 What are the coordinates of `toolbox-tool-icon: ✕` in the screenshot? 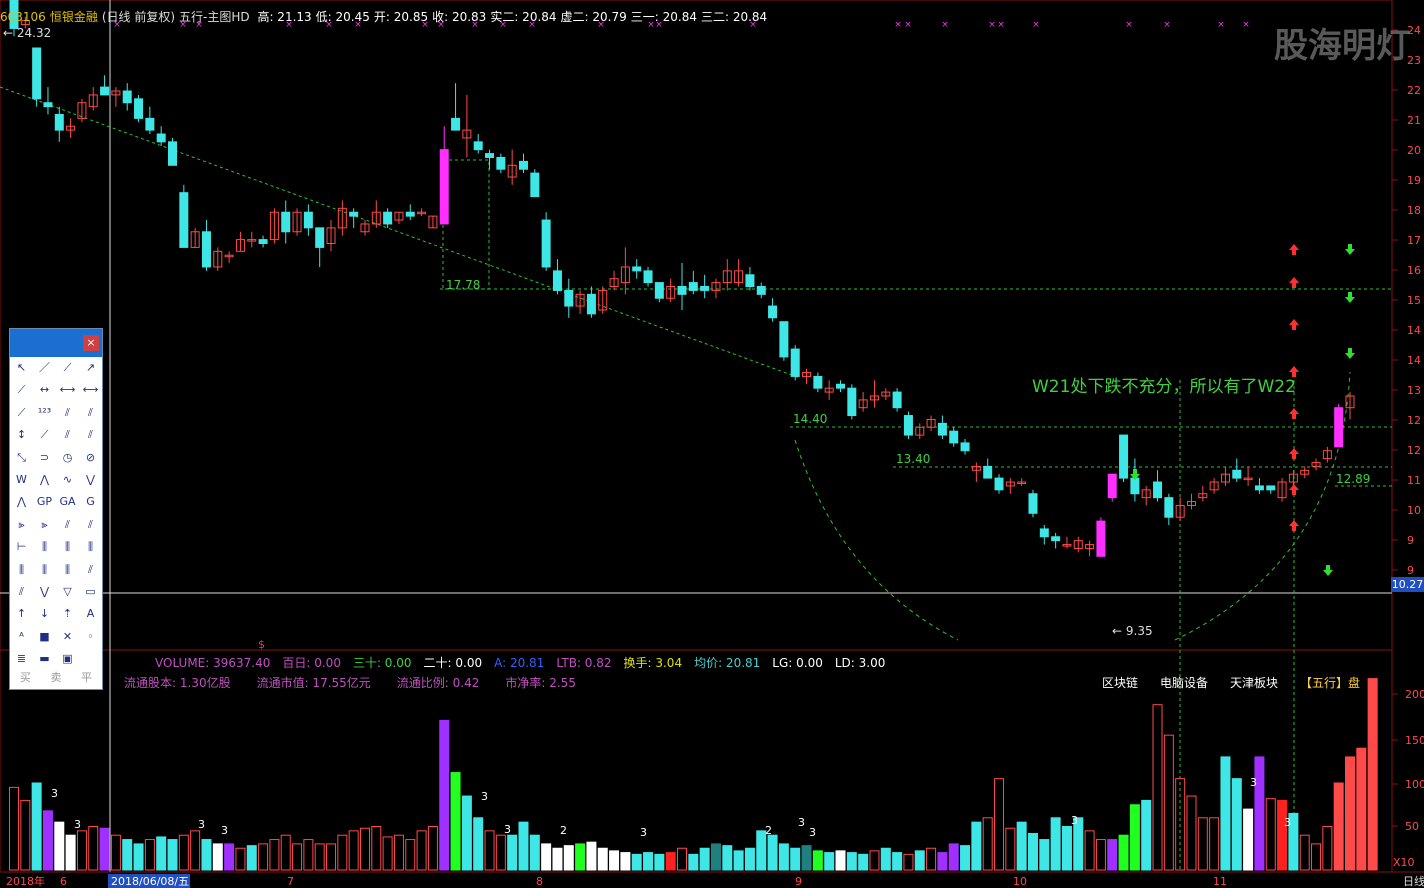 It's located at (67, 637).